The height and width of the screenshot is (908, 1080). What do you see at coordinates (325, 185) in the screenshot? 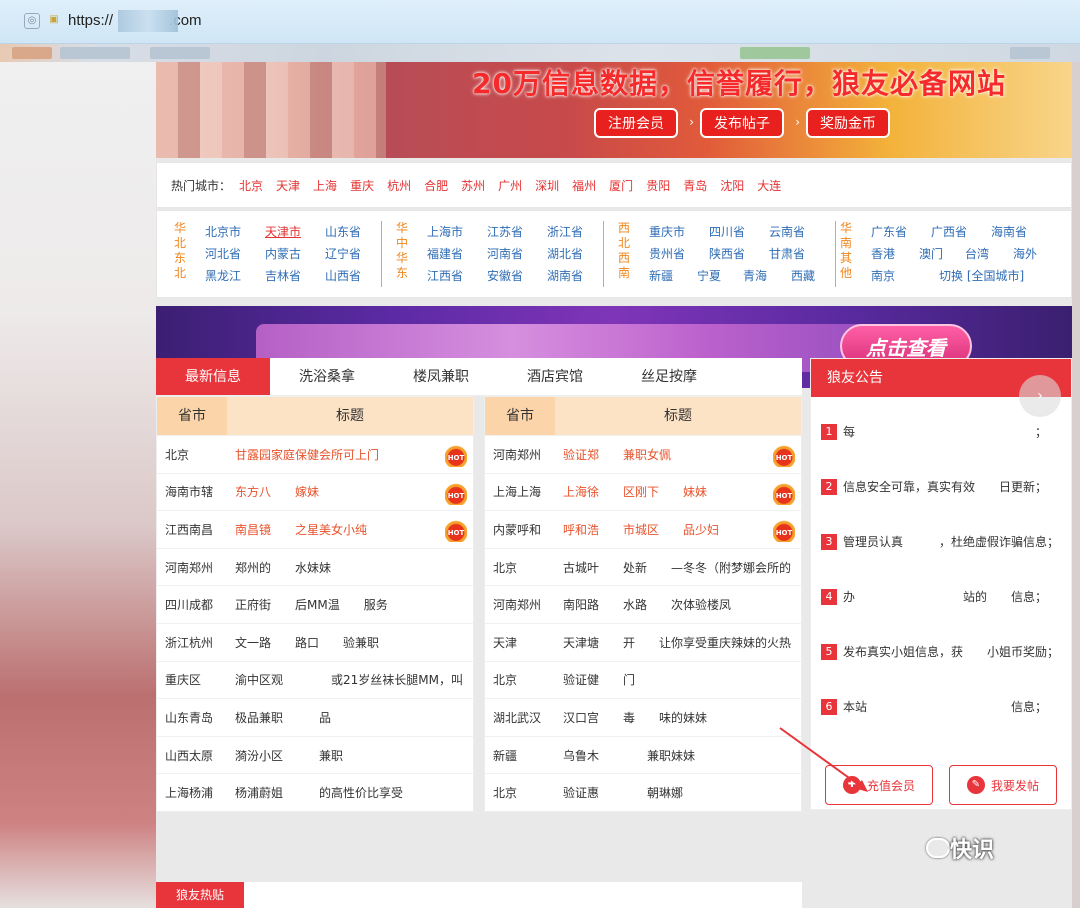
I see `hot-city-link: 上海` at bounding box center [325, 185].